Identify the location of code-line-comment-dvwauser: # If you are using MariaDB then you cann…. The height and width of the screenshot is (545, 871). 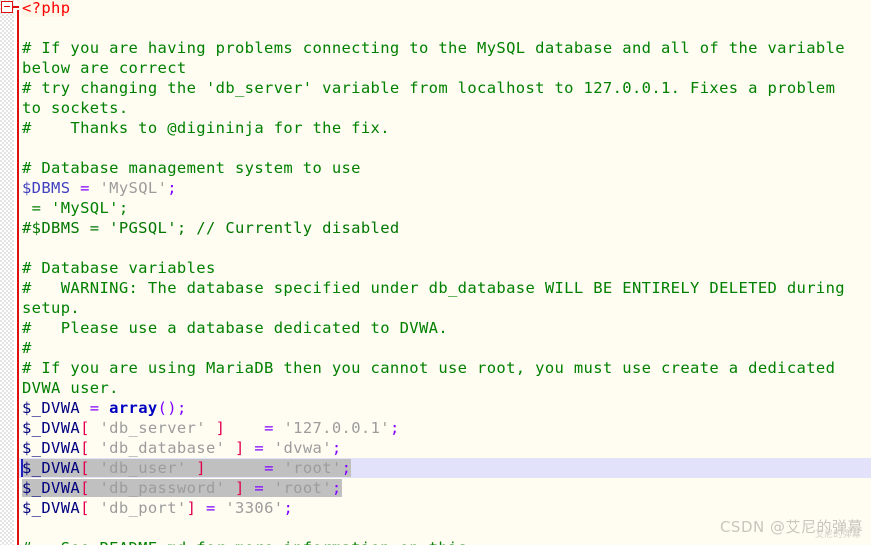
(435, 368).